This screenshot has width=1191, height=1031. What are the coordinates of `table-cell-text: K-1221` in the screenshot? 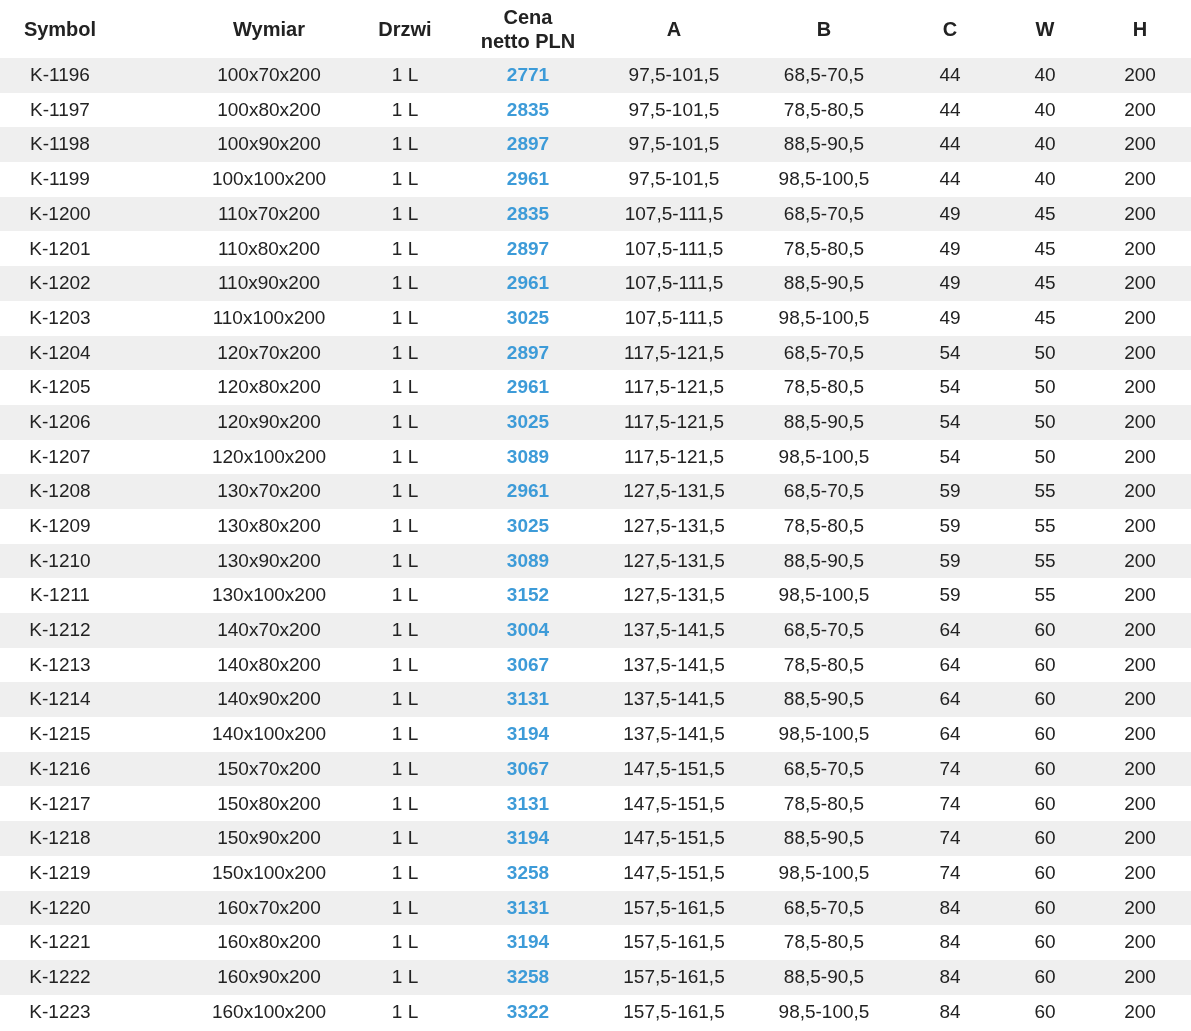 It's located at (60, 942).